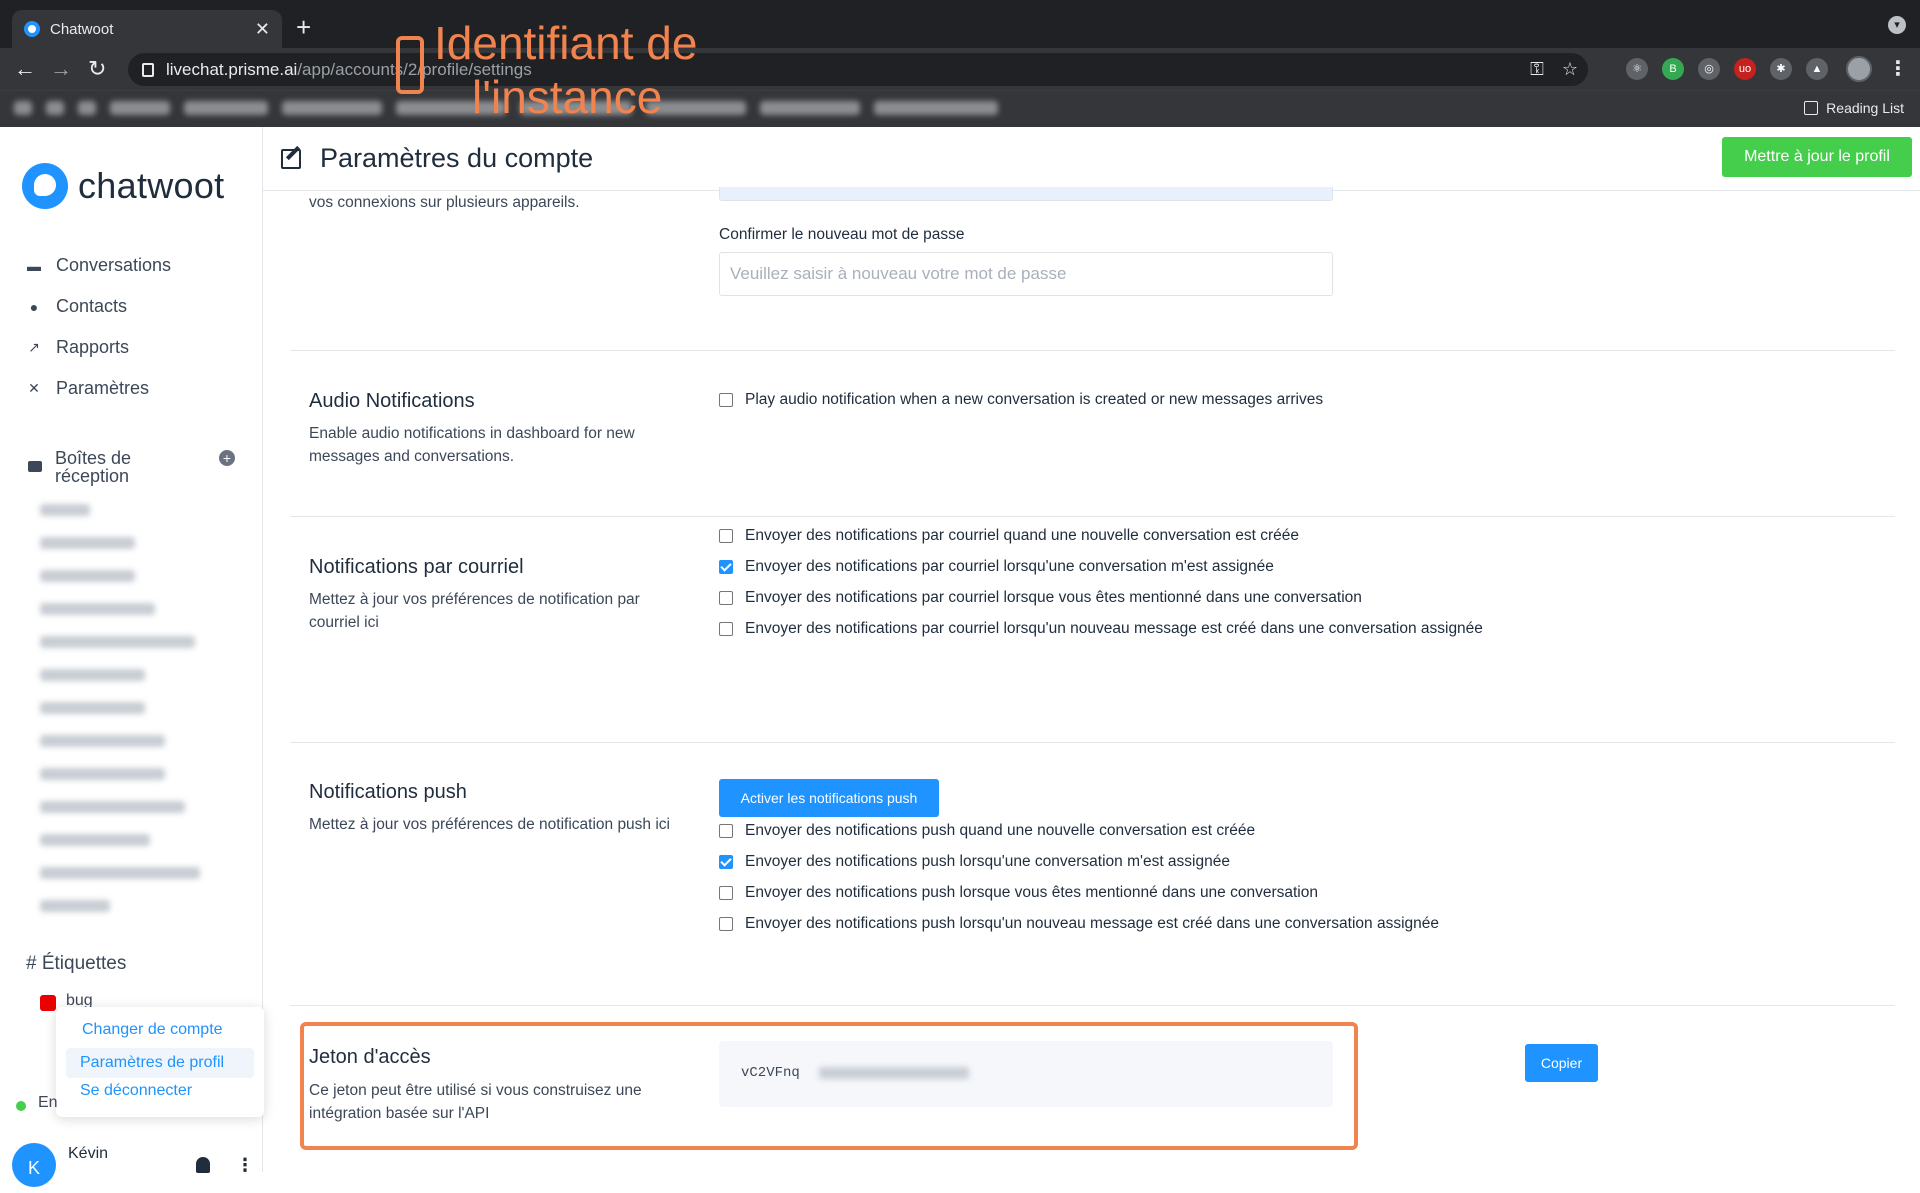  I want to click on profile-settings-link: Paramètres de profil, so click(160, 1063).